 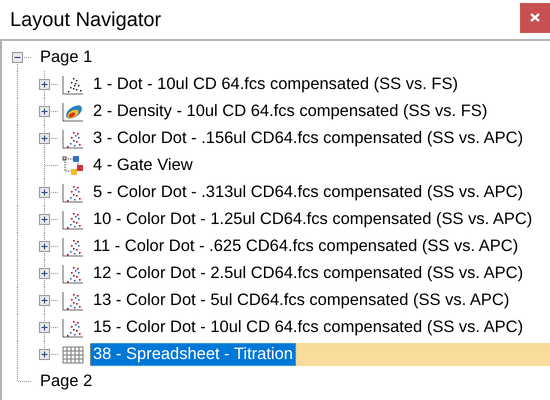 I want to click on tree-item: 15 - Color Dot - 10ul CD 64.fcs compensated (SS vs. APC), so click(x=308, y=327).